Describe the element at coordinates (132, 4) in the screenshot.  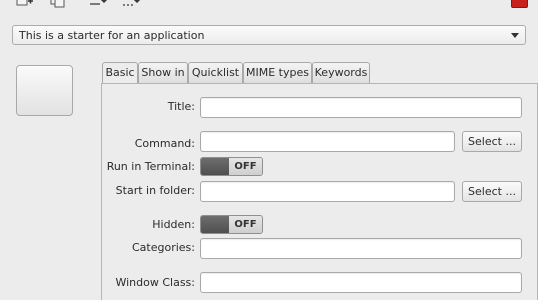
I see `download-more-icon` at that location.